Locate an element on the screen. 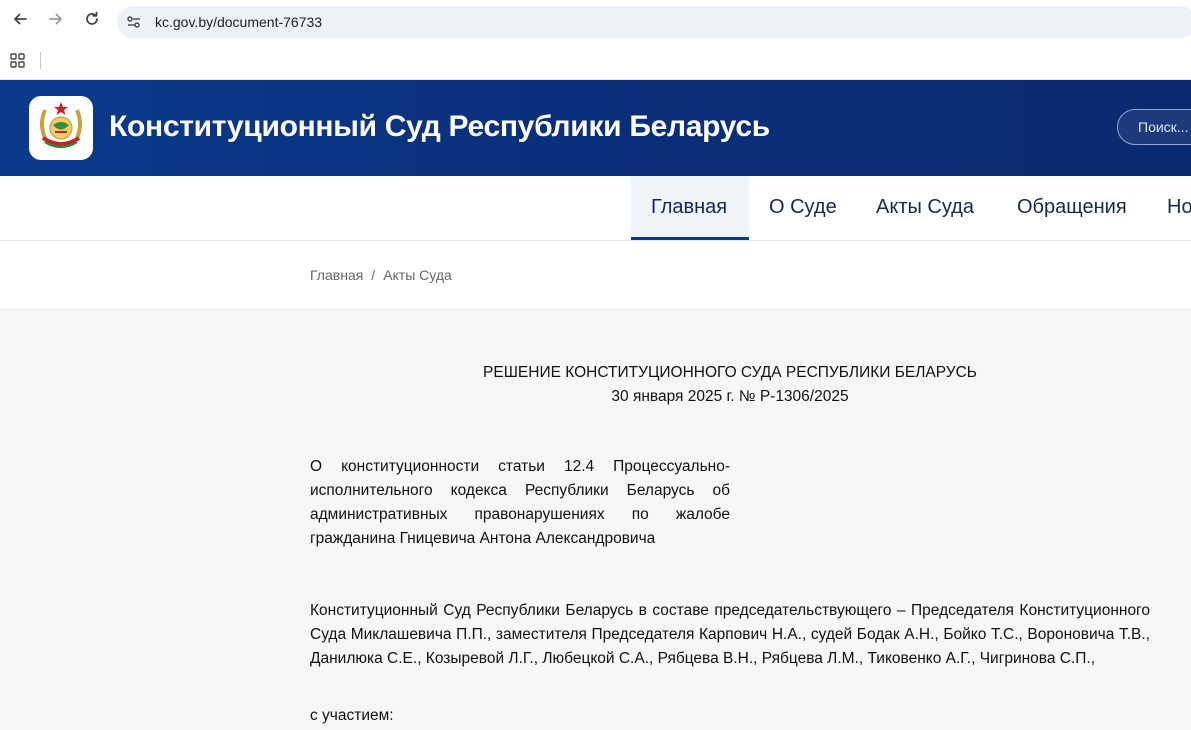 Image resolution: width=1191 pixels, height=730 pixels. apps-grid-icon is located at coordinates (18, 61).